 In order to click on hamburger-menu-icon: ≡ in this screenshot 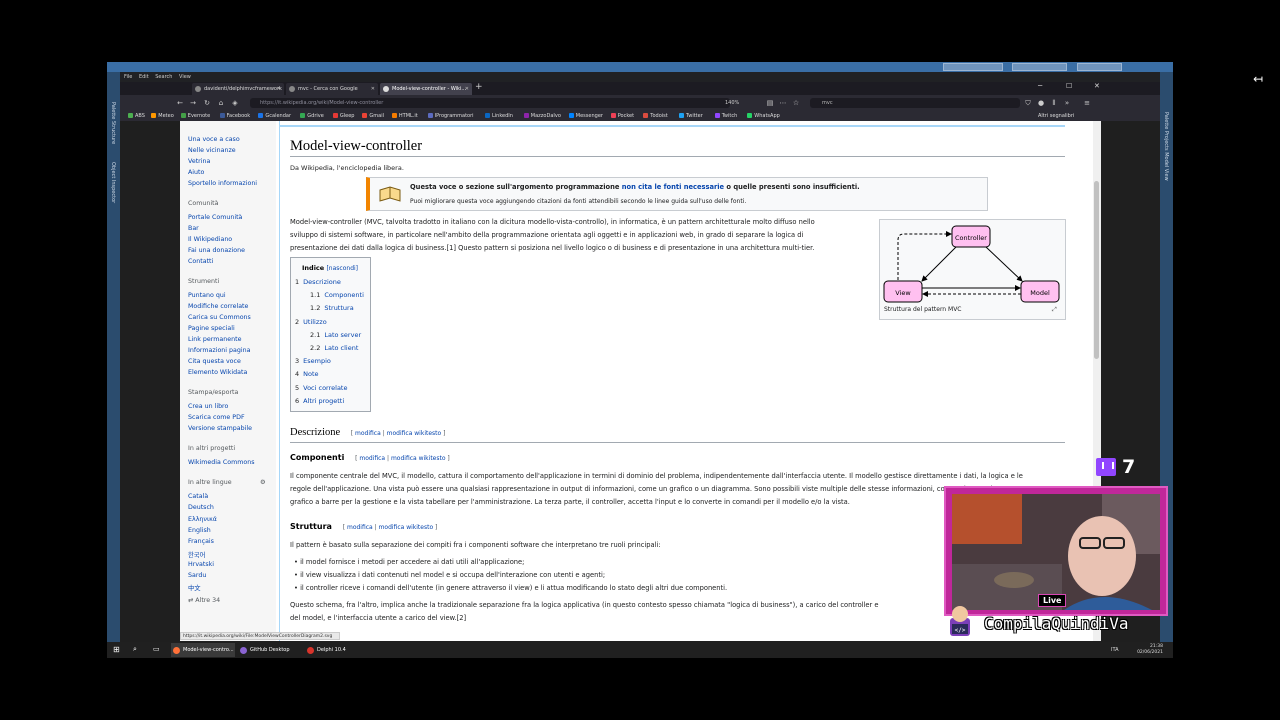, I will do `click(1087, 103)`.